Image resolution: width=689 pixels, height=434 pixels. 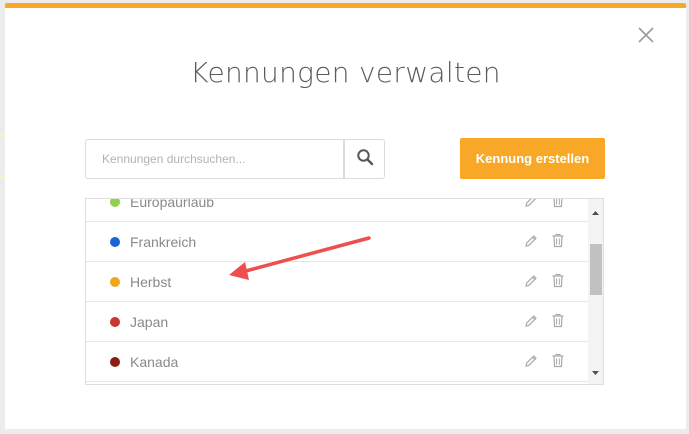 What do you see at coordinates (337, 322) in the screenshot?
I see `tag-row: Japan` at bounding box center [337, 322].